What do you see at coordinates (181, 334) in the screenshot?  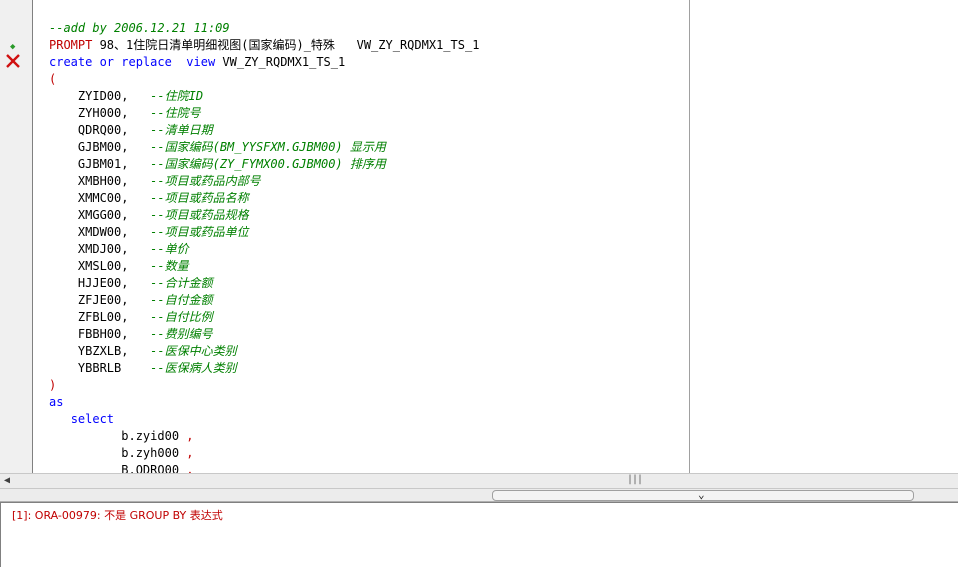 I see `code-token: --费别编号` at bounding box center [181, 334].